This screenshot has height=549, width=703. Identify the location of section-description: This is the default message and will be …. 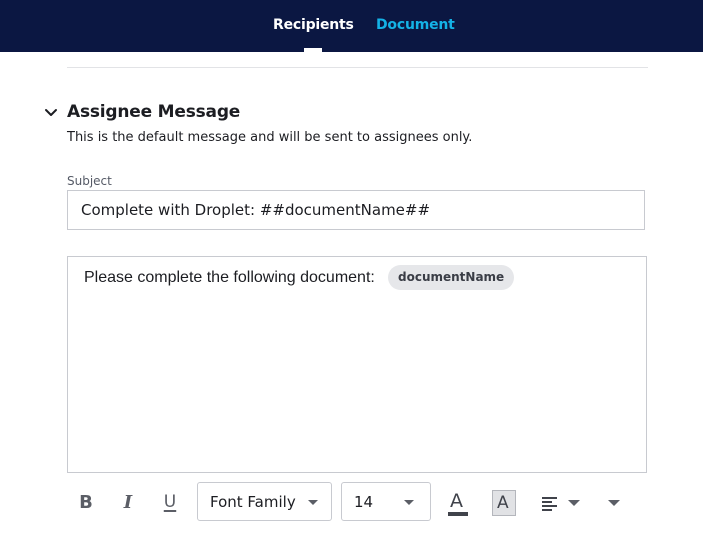
(270, 137).